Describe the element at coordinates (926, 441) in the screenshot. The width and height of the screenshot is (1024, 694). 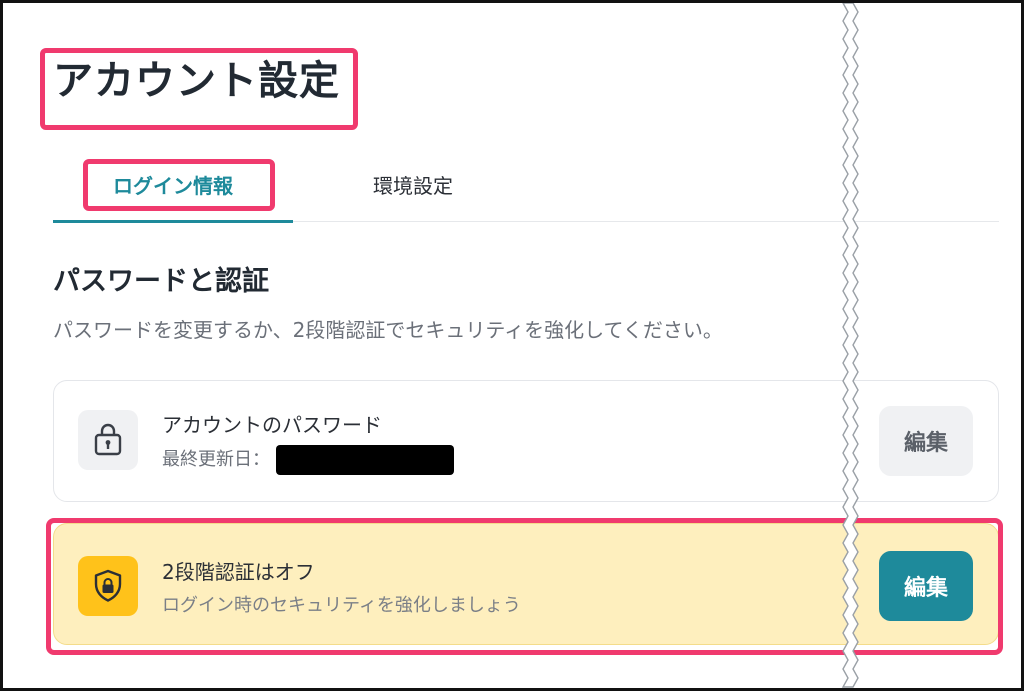
I see `edit-password-button: 編集` at that location.